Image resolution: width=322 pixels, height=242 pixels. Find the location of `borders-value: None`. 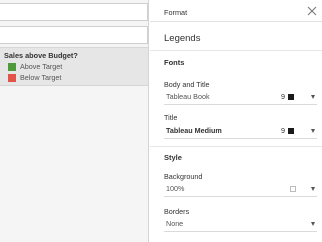

borders-value: None is located at coordinates (175, 223).